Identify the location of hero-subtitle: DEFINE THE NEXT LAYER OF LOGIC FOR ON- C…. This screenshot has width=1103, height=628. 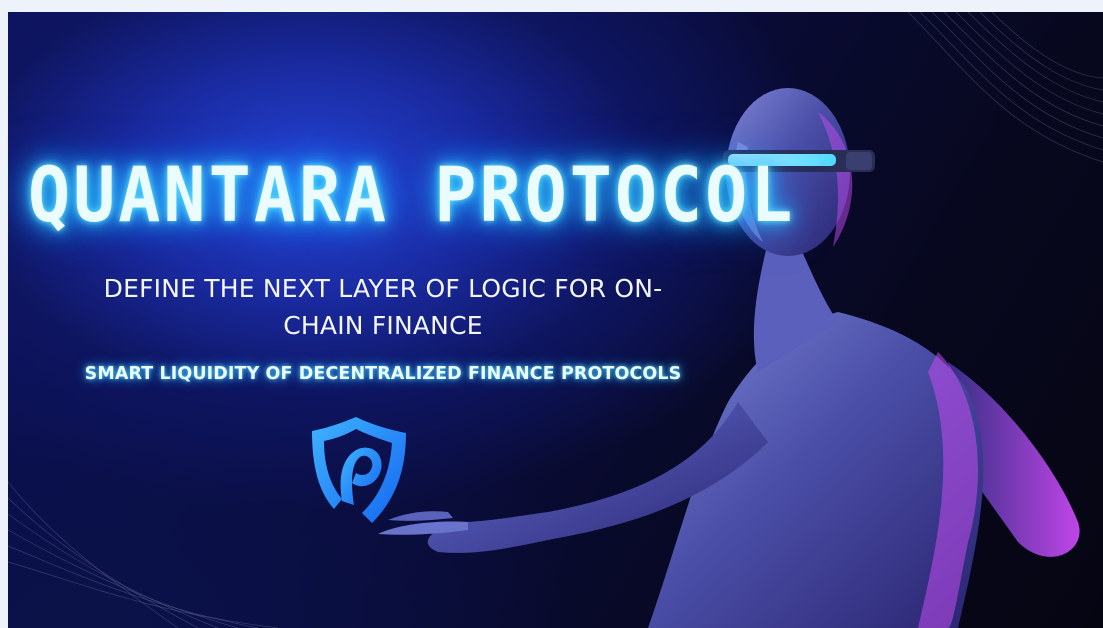
(383, 307).